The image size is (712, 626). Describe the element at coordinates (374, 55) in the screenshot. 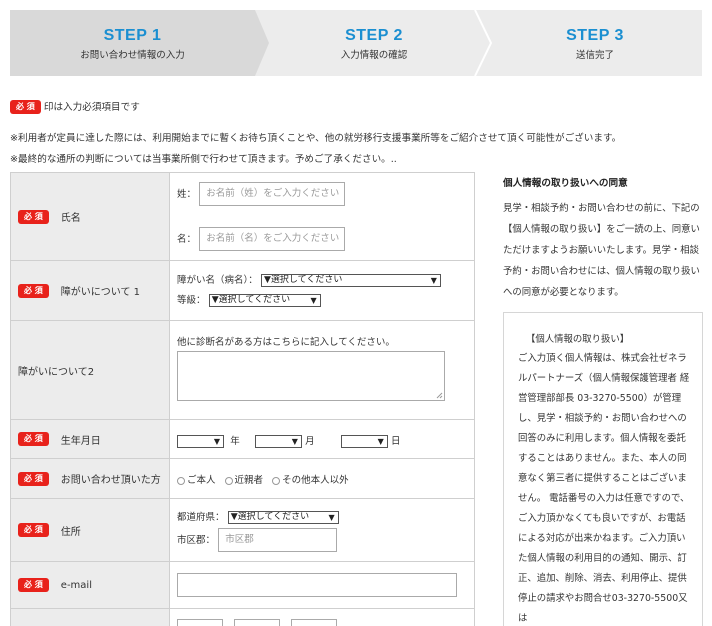

I see `step-2-label: 入力情報の確認` at that location.